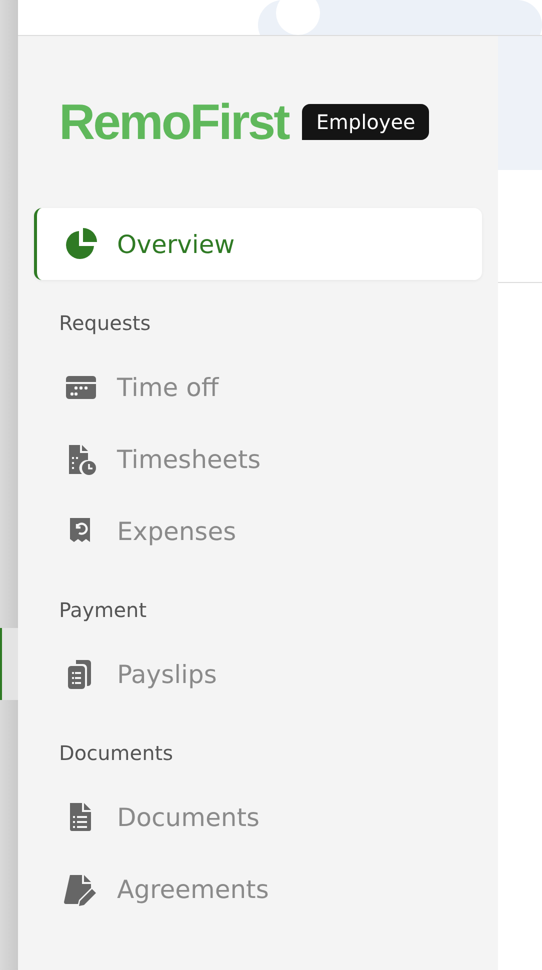 Image resolution: width=542 pixels, height=970 pixels. I want to click on nav-item: Expenses, so click(258, 531).